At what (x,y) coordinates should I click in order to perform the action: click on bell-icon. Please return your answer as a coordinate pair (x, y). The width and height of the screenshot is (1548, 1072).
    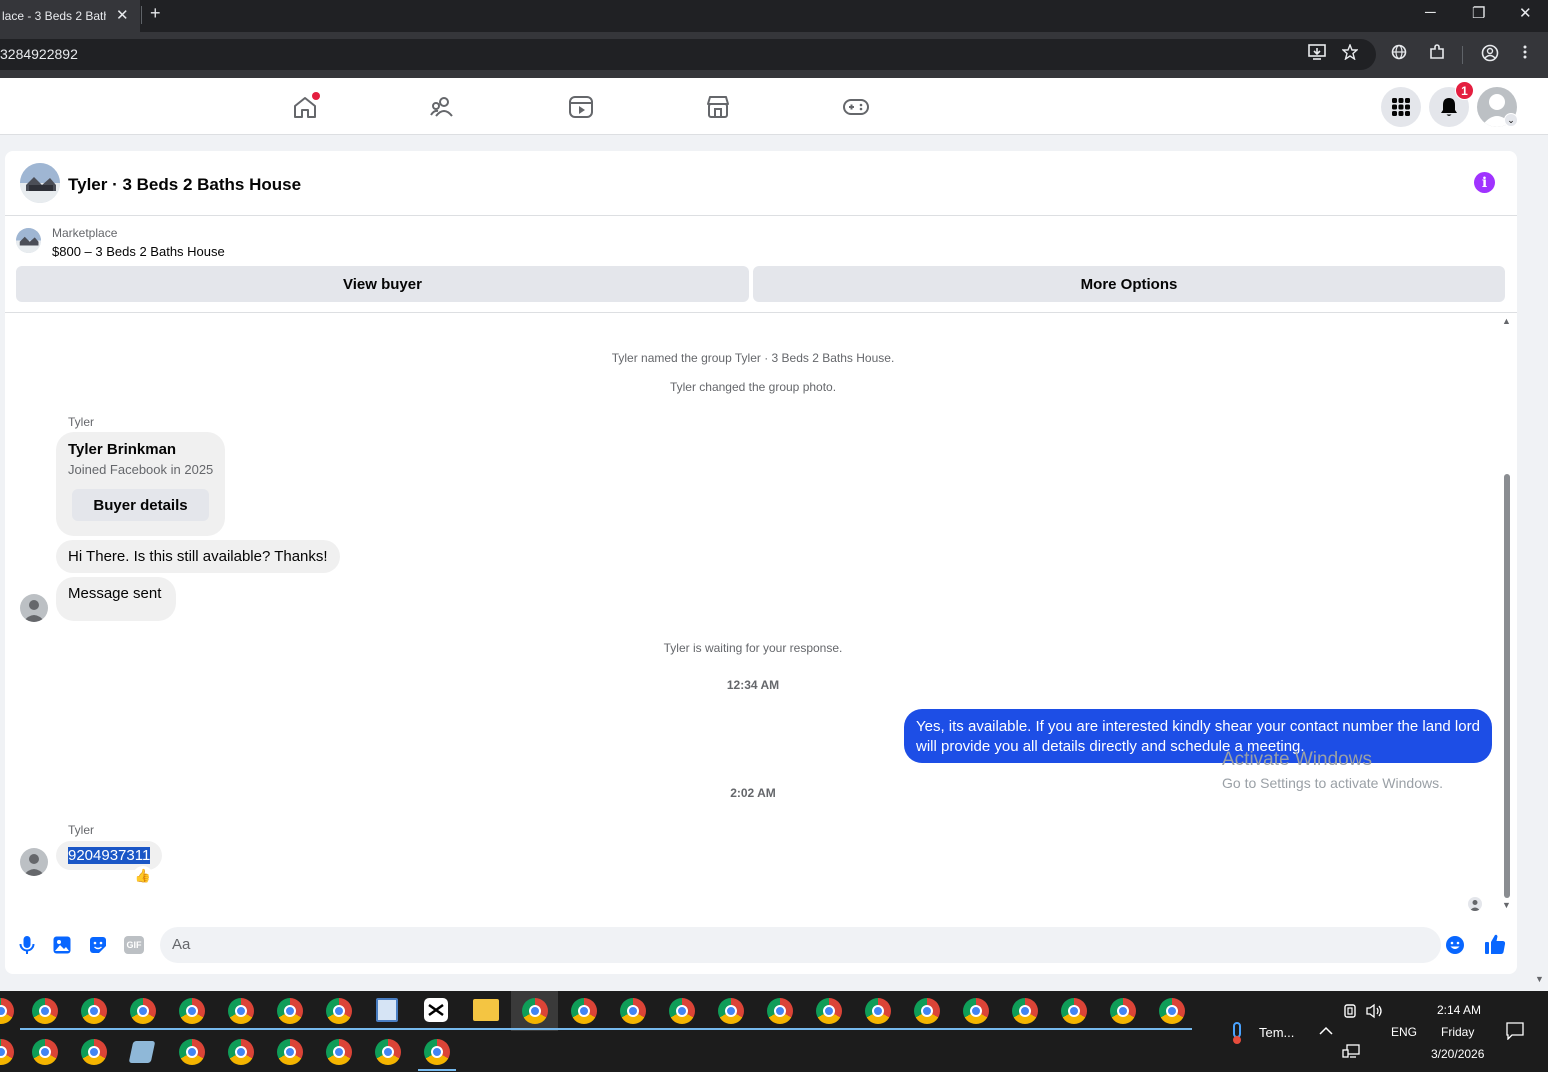
    Looking at the image, I should click on (1449, 107).